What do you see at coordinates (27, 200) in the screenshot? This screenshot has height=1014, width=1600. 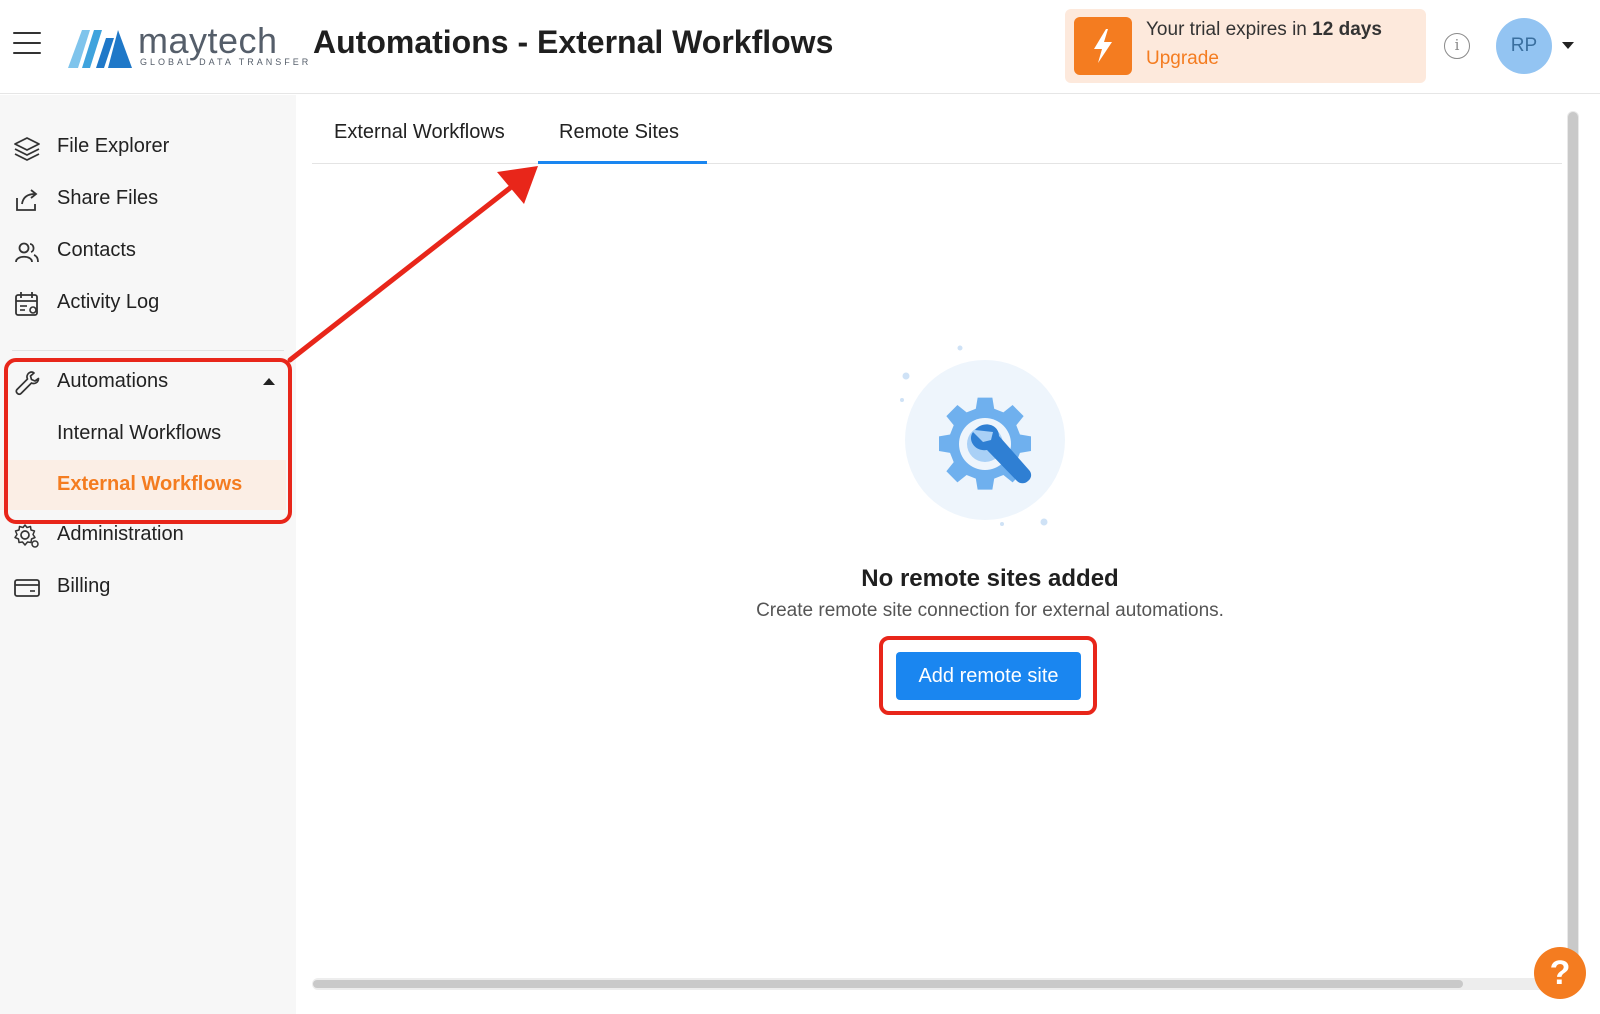 I see `share-icon` at bounding box center [27, 200].